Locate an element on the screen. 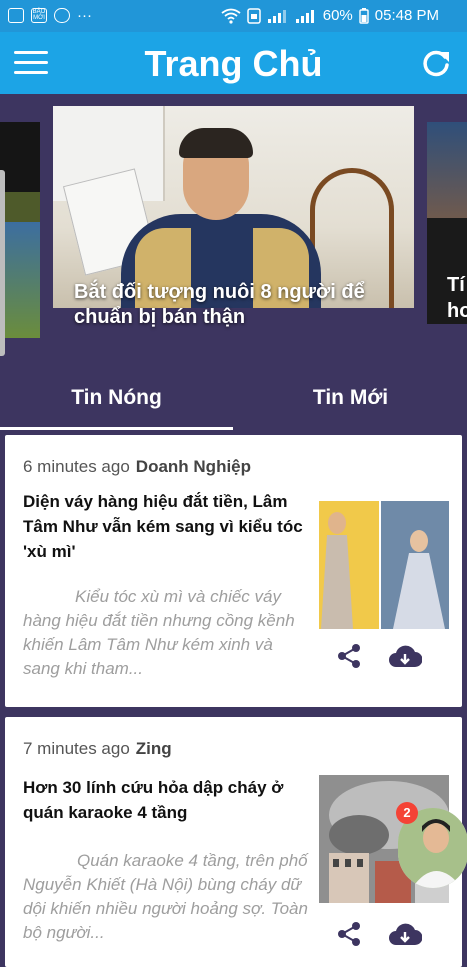 The image size is (467, 967). article-thumbnail is located at coordinates (384, 565).